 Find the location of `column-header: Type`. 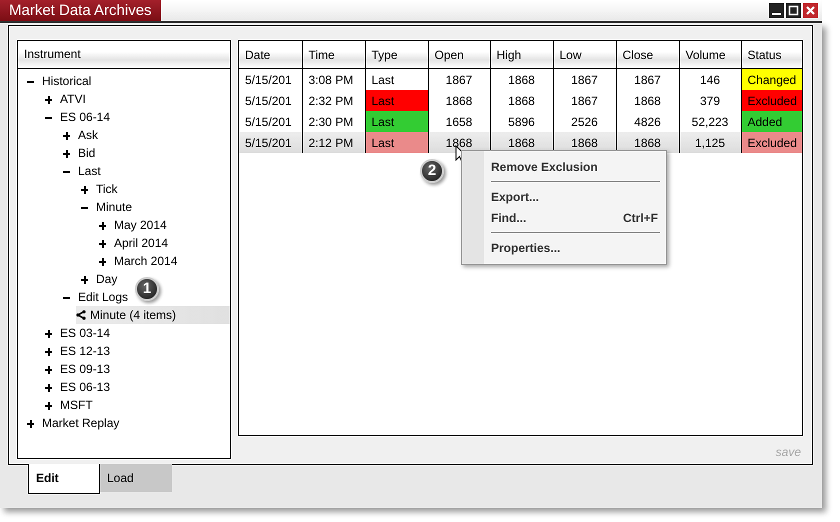

column-header: Type is located at coordinates (396, 54).